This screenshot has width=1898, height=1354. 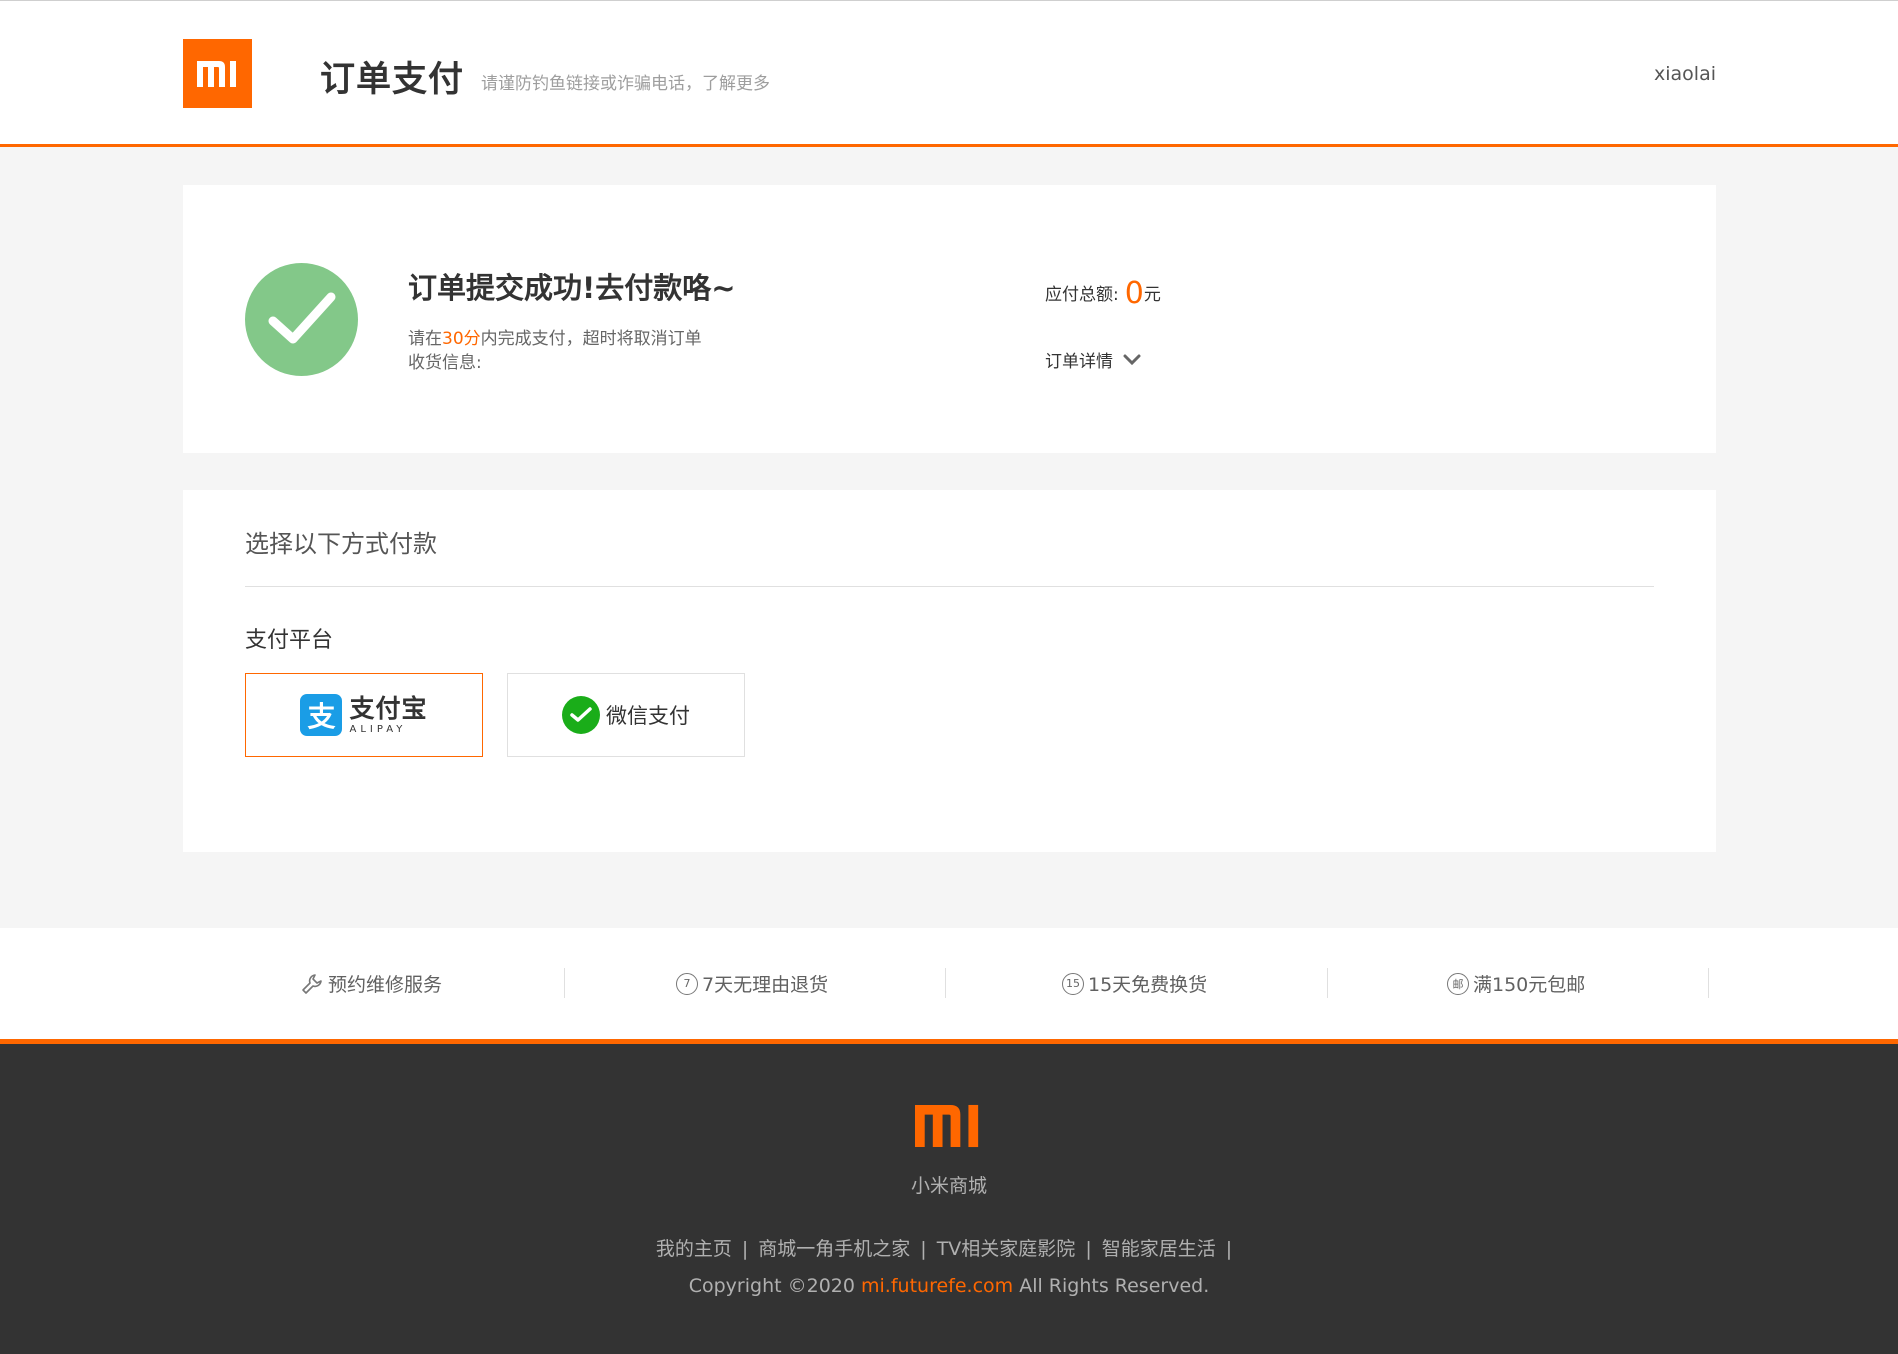 What do you see at coordinates (948, 1186) in the screenshot?
I see `footer-brand-name: 小米商城` at bounding box center [948, 1186].